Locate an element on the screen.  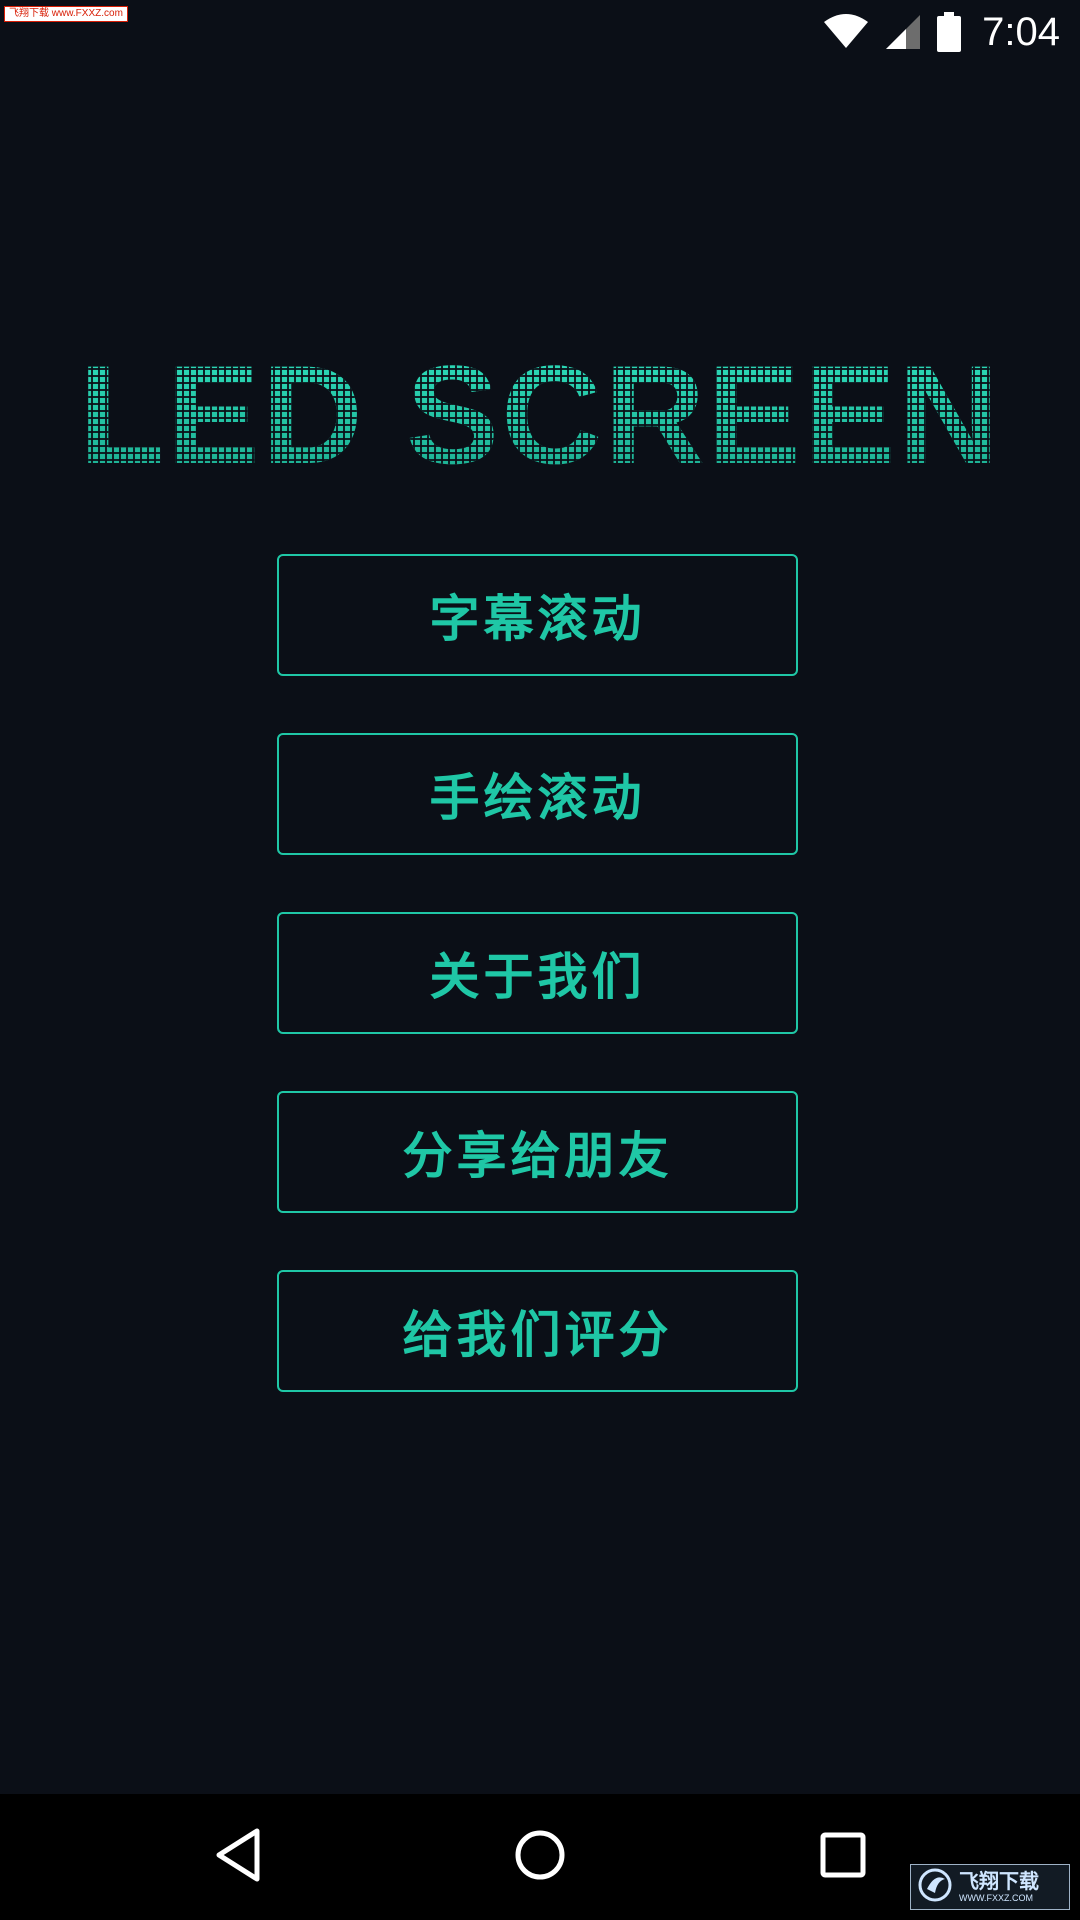
hand-drawn-scrolling-button: 手绘滚动 is located at coordinates (537, 794).